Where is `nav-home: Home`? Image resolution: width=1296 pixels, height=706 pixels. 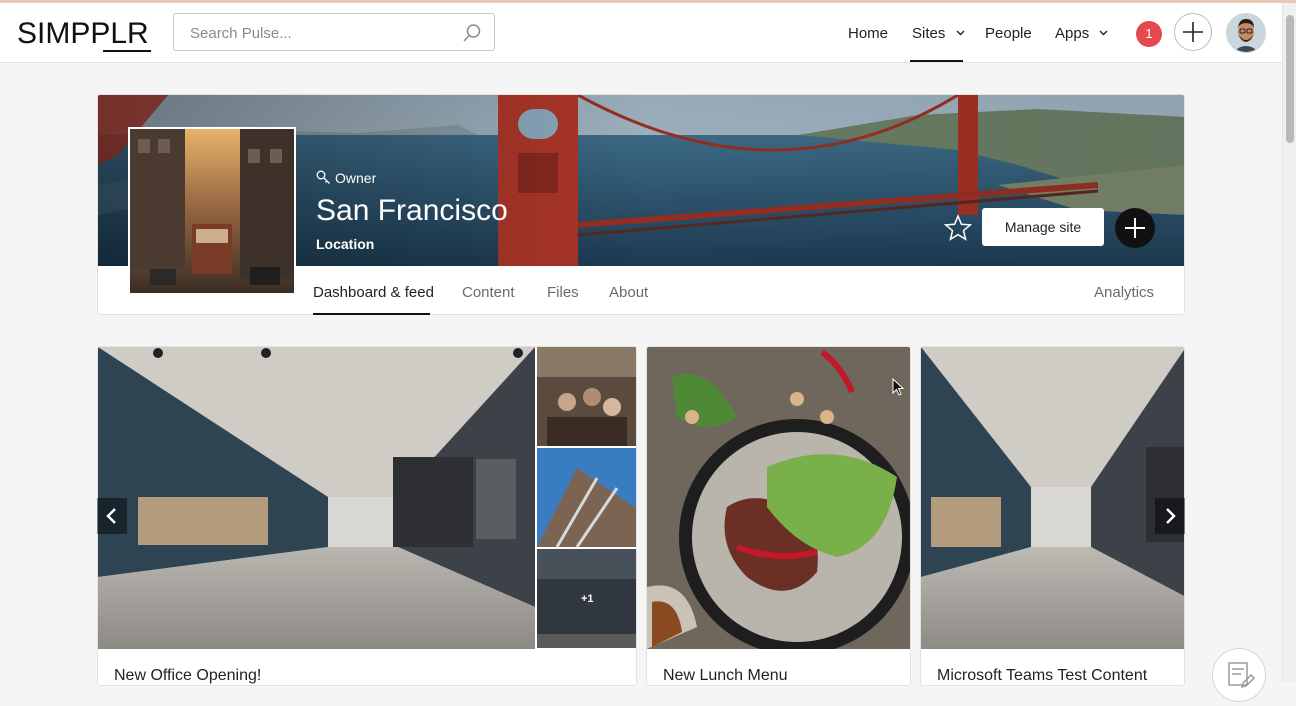
nav-home: Home is located at coordinates (868, 34).